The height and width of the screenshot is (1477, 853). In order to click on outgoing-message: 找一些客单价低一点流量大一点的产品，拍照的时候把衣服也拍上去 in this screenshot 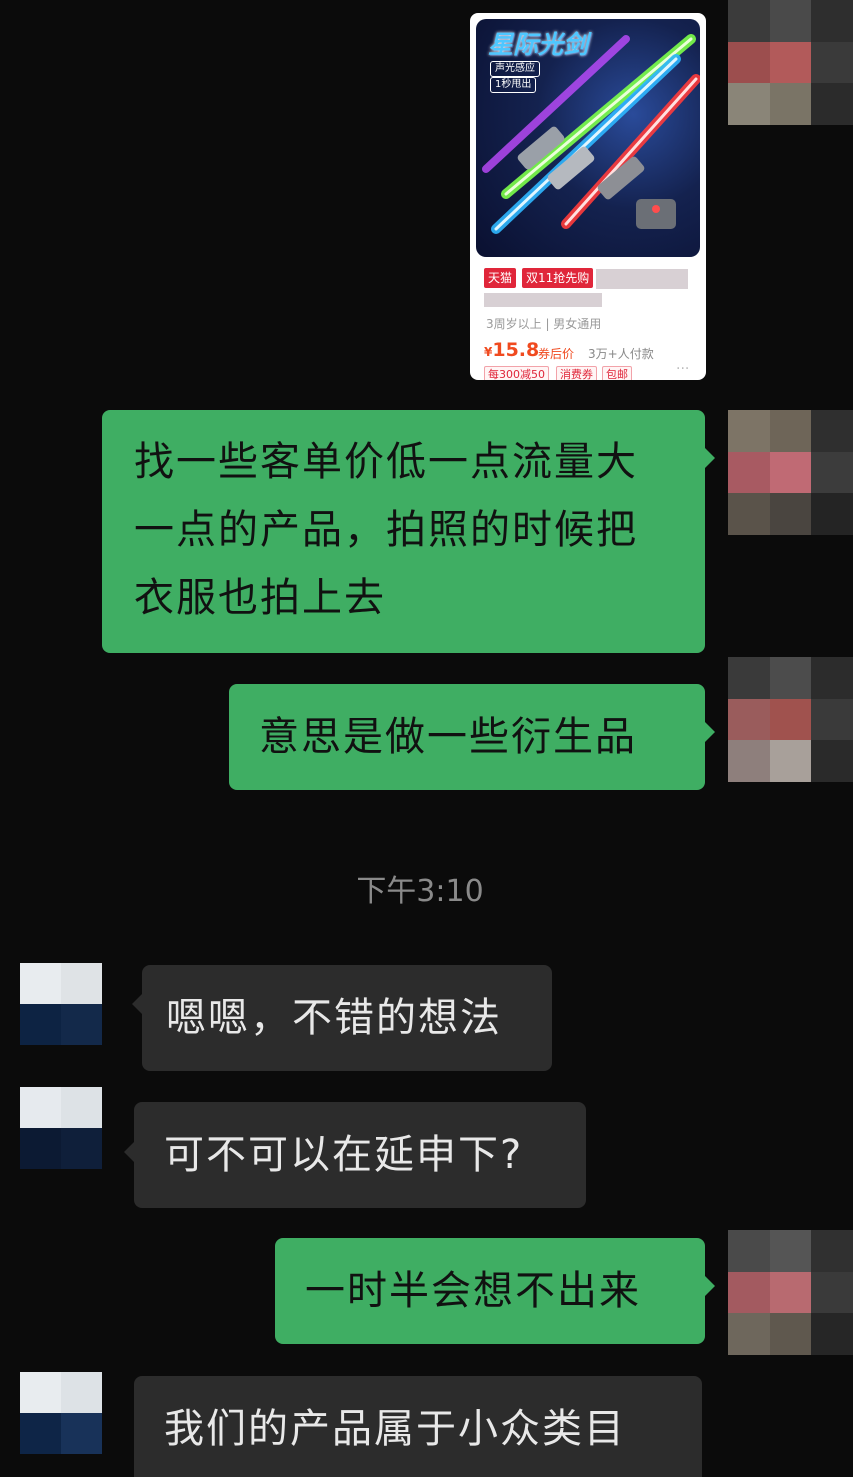, I will do `click(403, 531)`.